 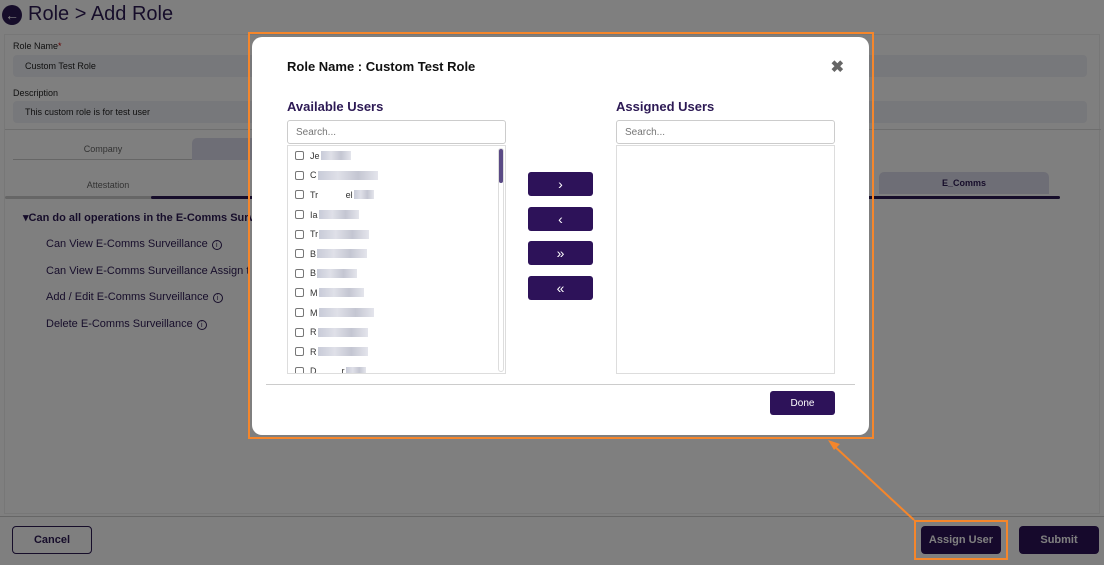 I want to click on annotation-arrow, so click(x=871, y=480).